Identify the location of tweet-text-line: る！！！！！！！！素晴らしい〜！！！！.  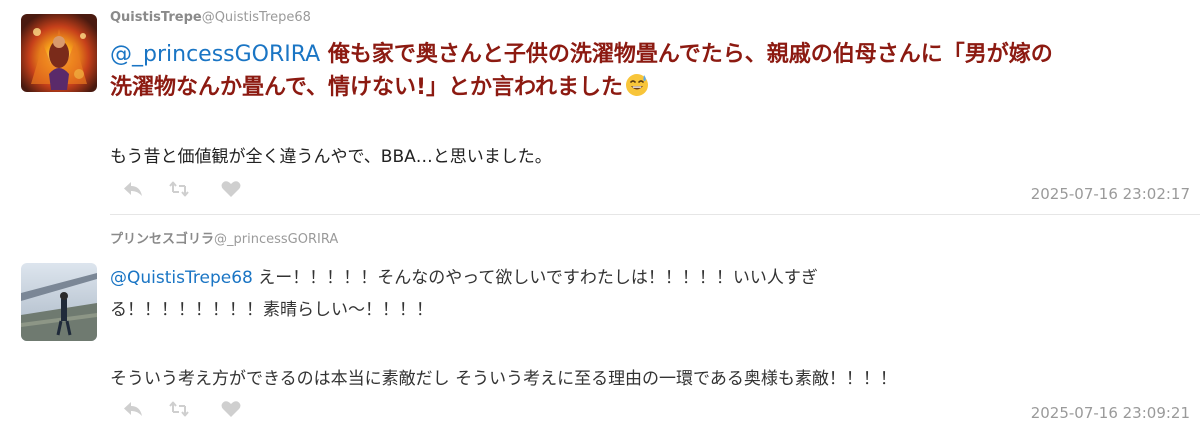
(271, 310).